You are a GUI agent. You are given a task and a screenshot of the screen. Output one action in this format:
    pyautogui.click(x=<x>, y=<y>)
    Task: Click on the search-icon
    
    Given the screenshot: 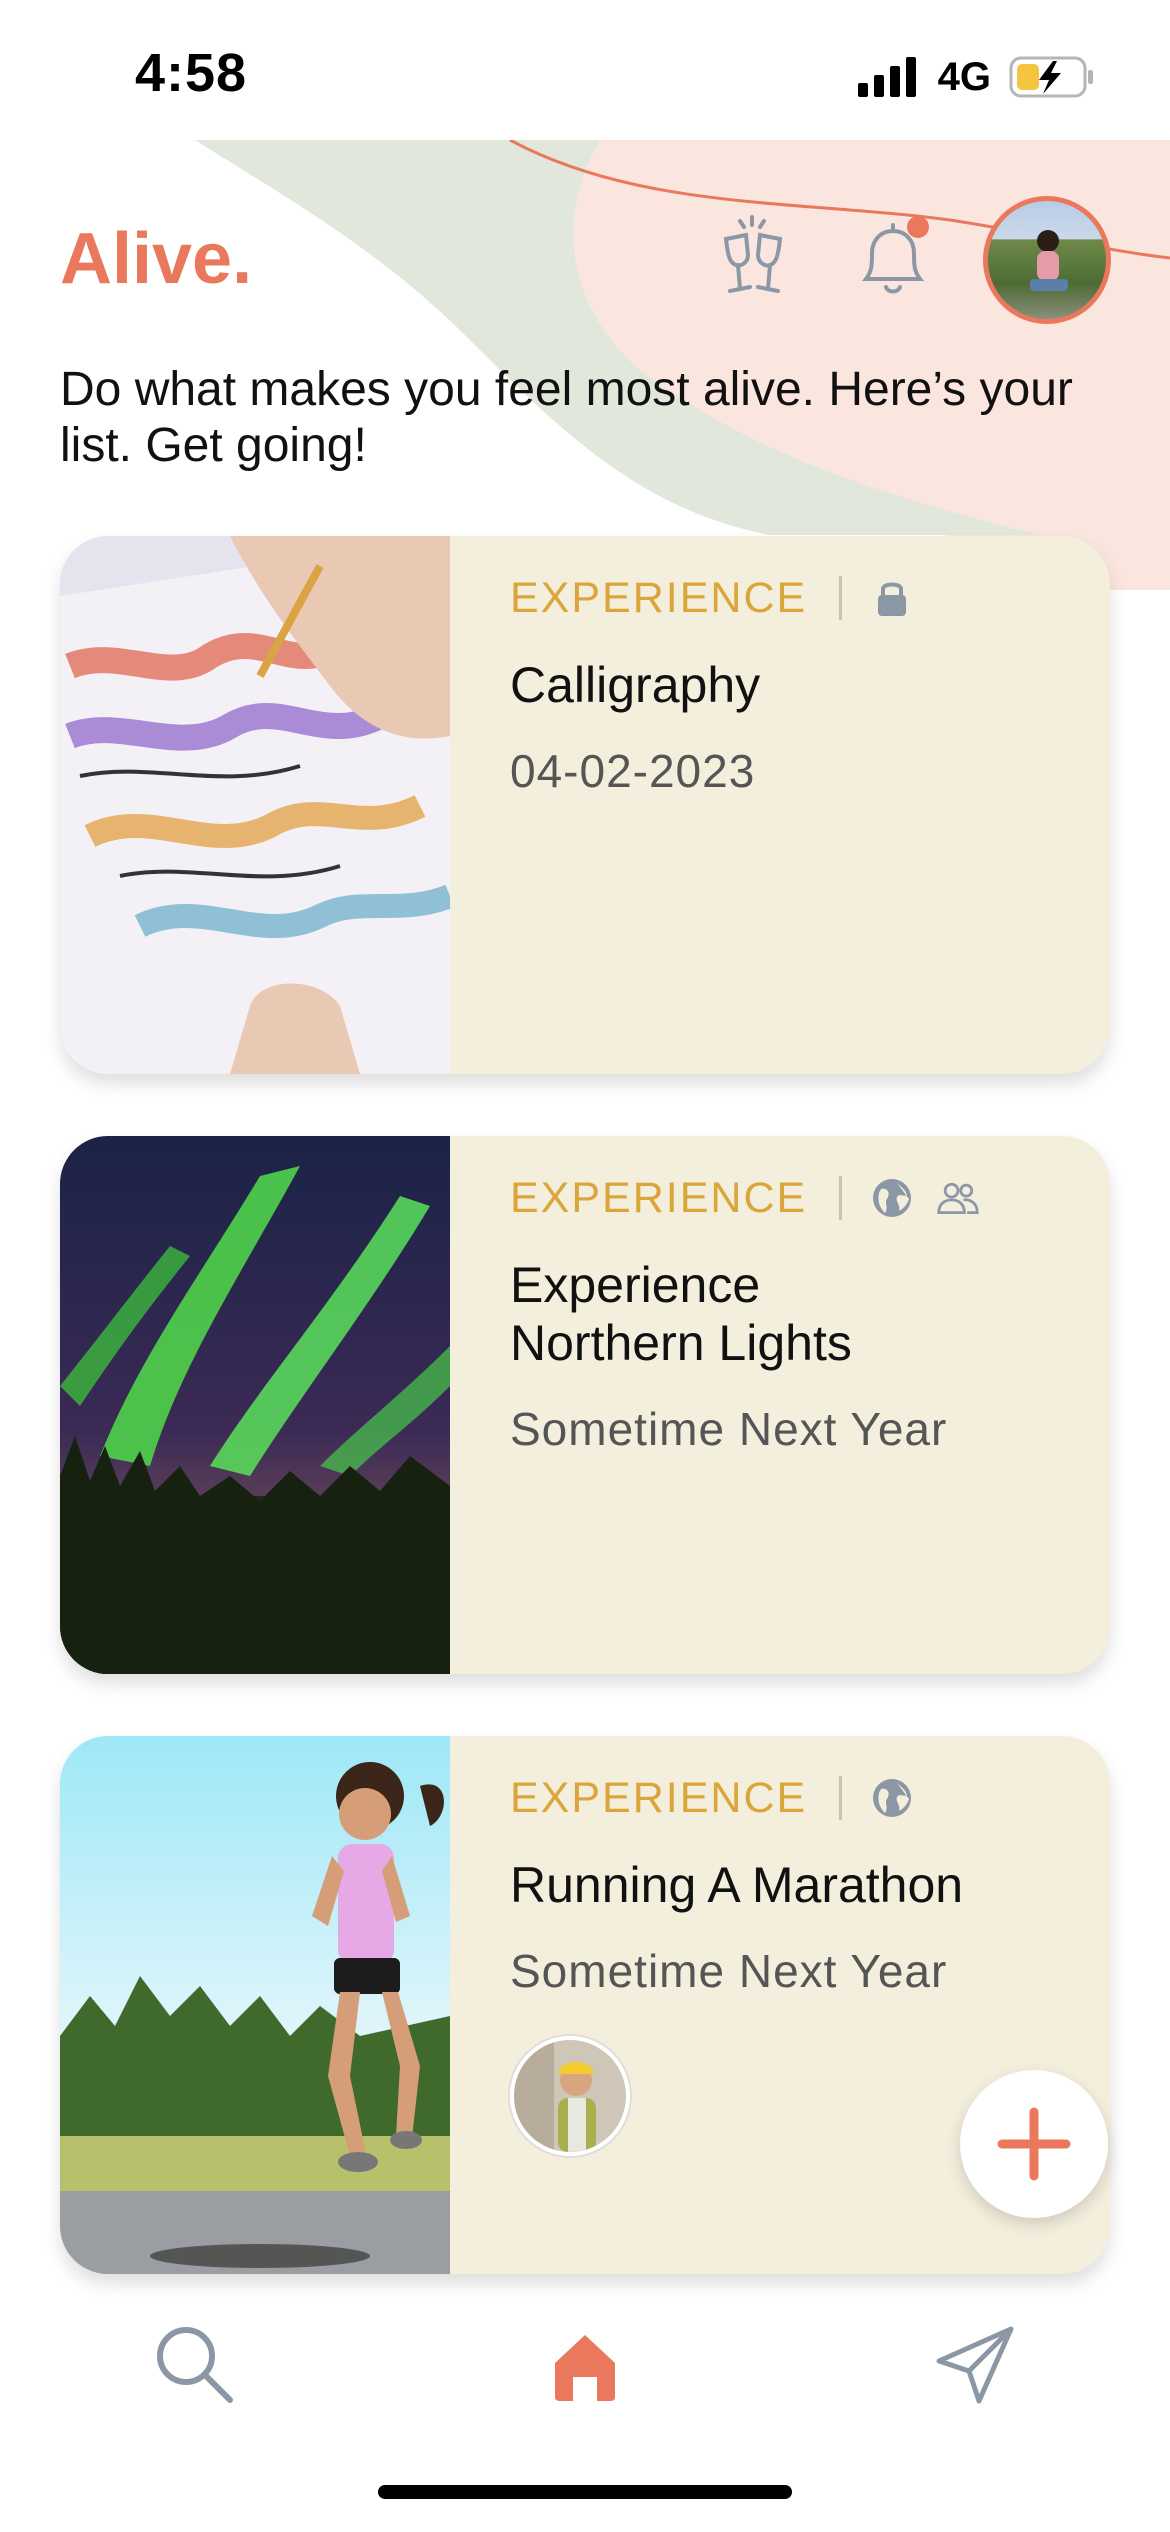 What is the action you would take?
    pyautogui.click(x=195, y=2365)
    